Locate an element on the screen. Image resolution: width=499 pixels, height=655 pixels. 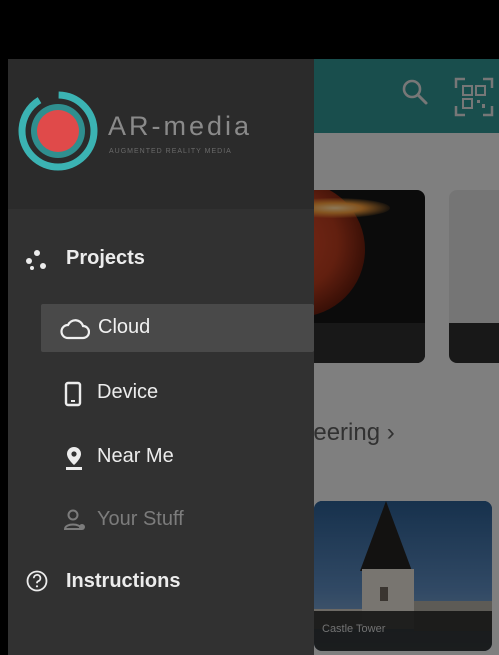
status-bar is located at coordinates (249, 29).